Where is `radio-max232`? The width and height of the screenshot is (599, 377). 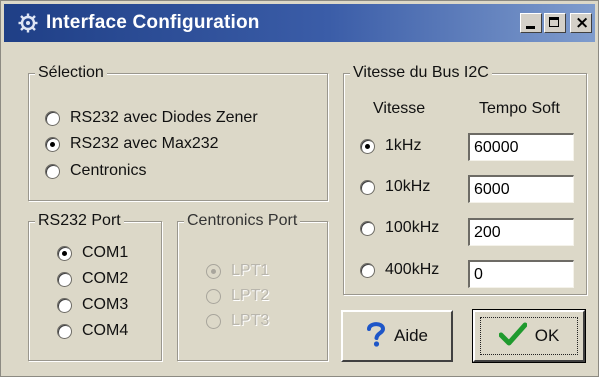
radio-max232 is located at coordinates (52, 144).